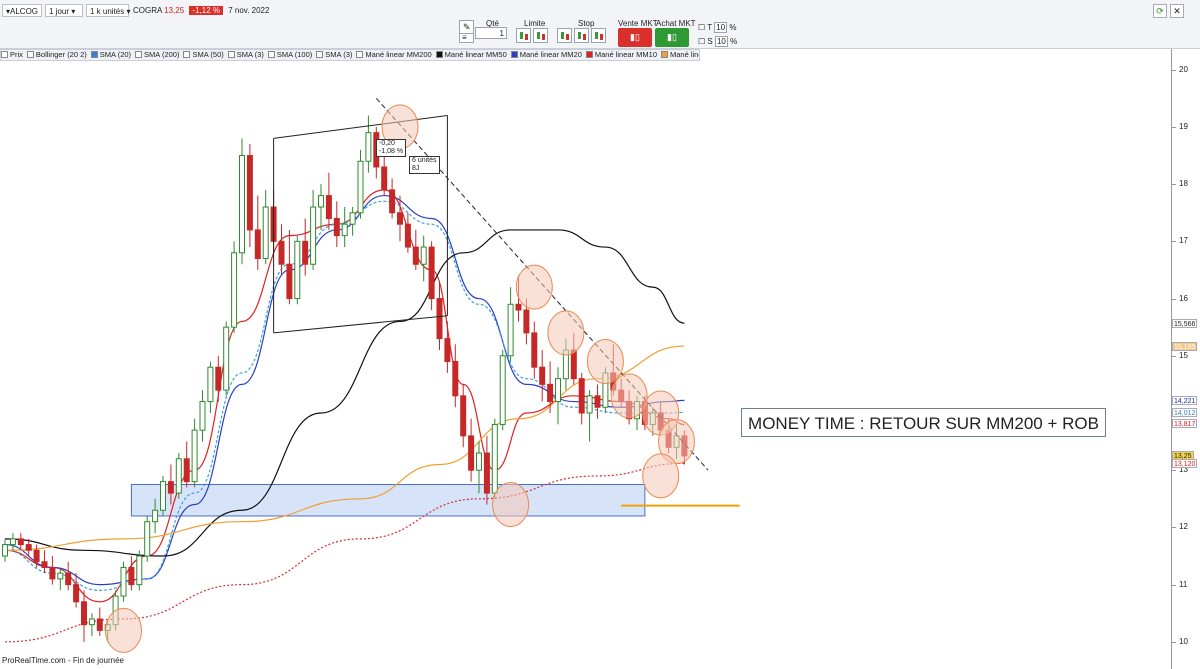  What do you see at coordinates (1160, 11) in the screenshot?
I see `refresh-icon: ⟳` at bounding box center [1160, 11].